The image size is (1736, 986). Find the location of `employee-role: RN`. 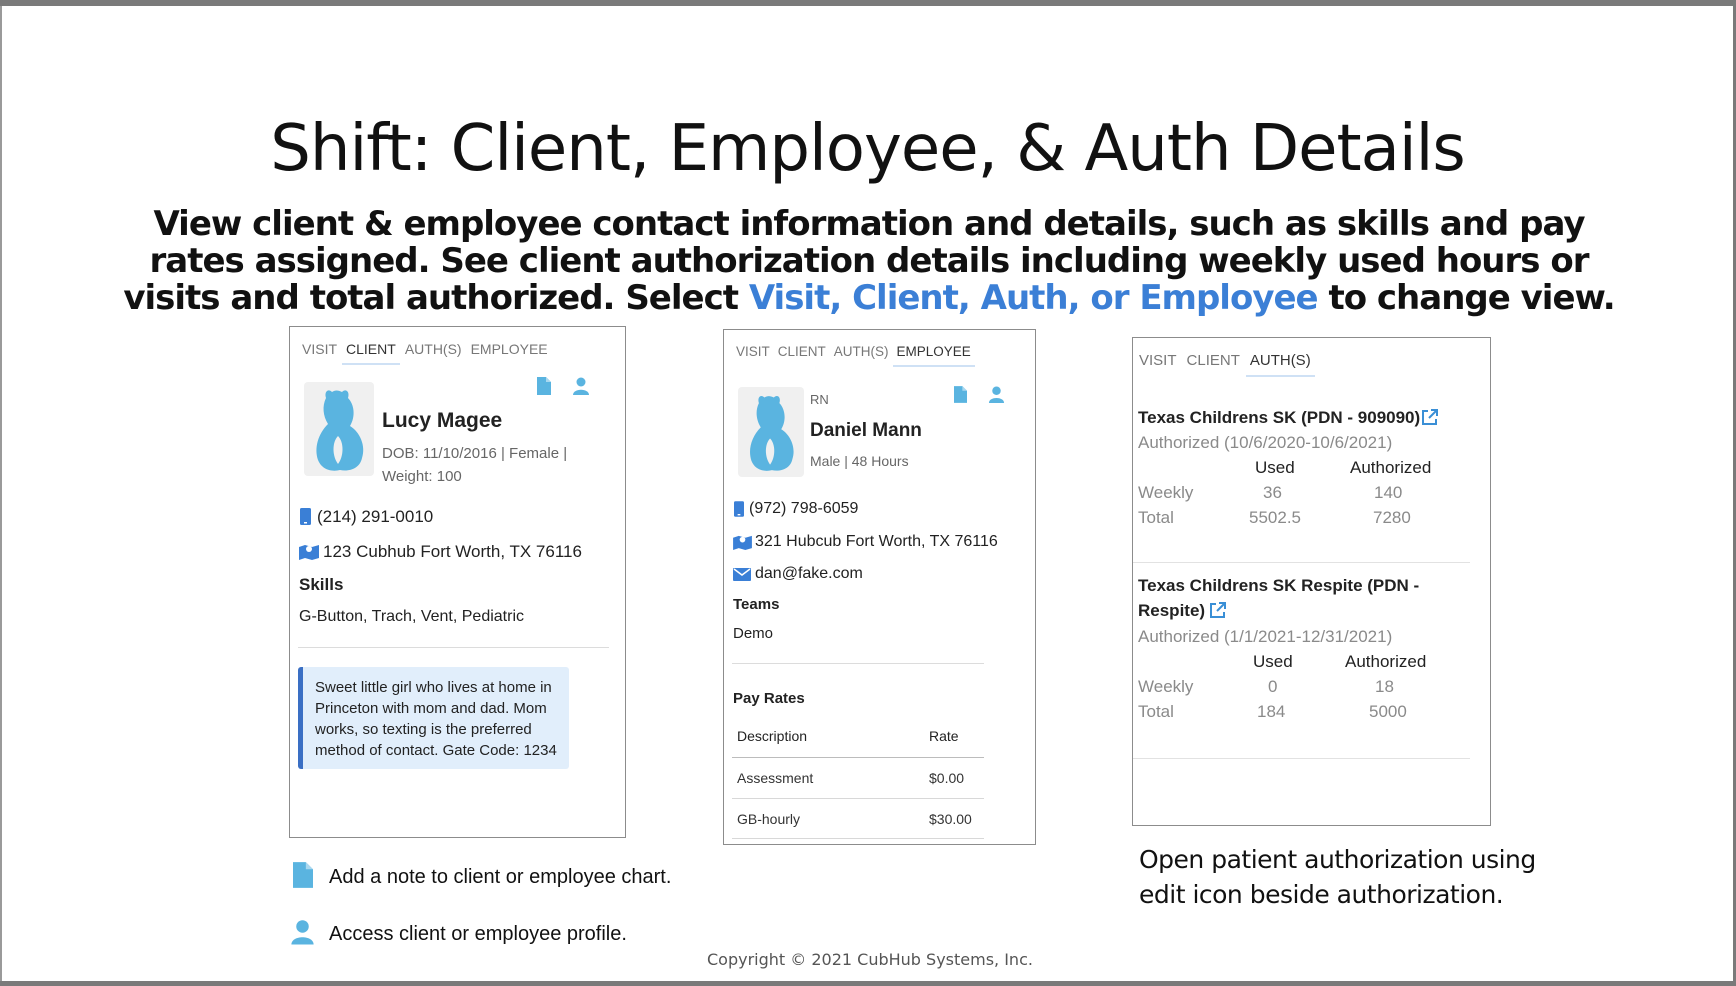

employee-role: RN is located at coordinates (819, 399).